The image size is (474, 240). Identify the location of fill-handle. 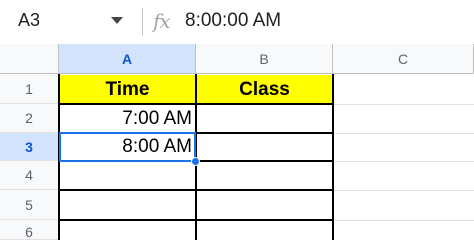
(195, 161).